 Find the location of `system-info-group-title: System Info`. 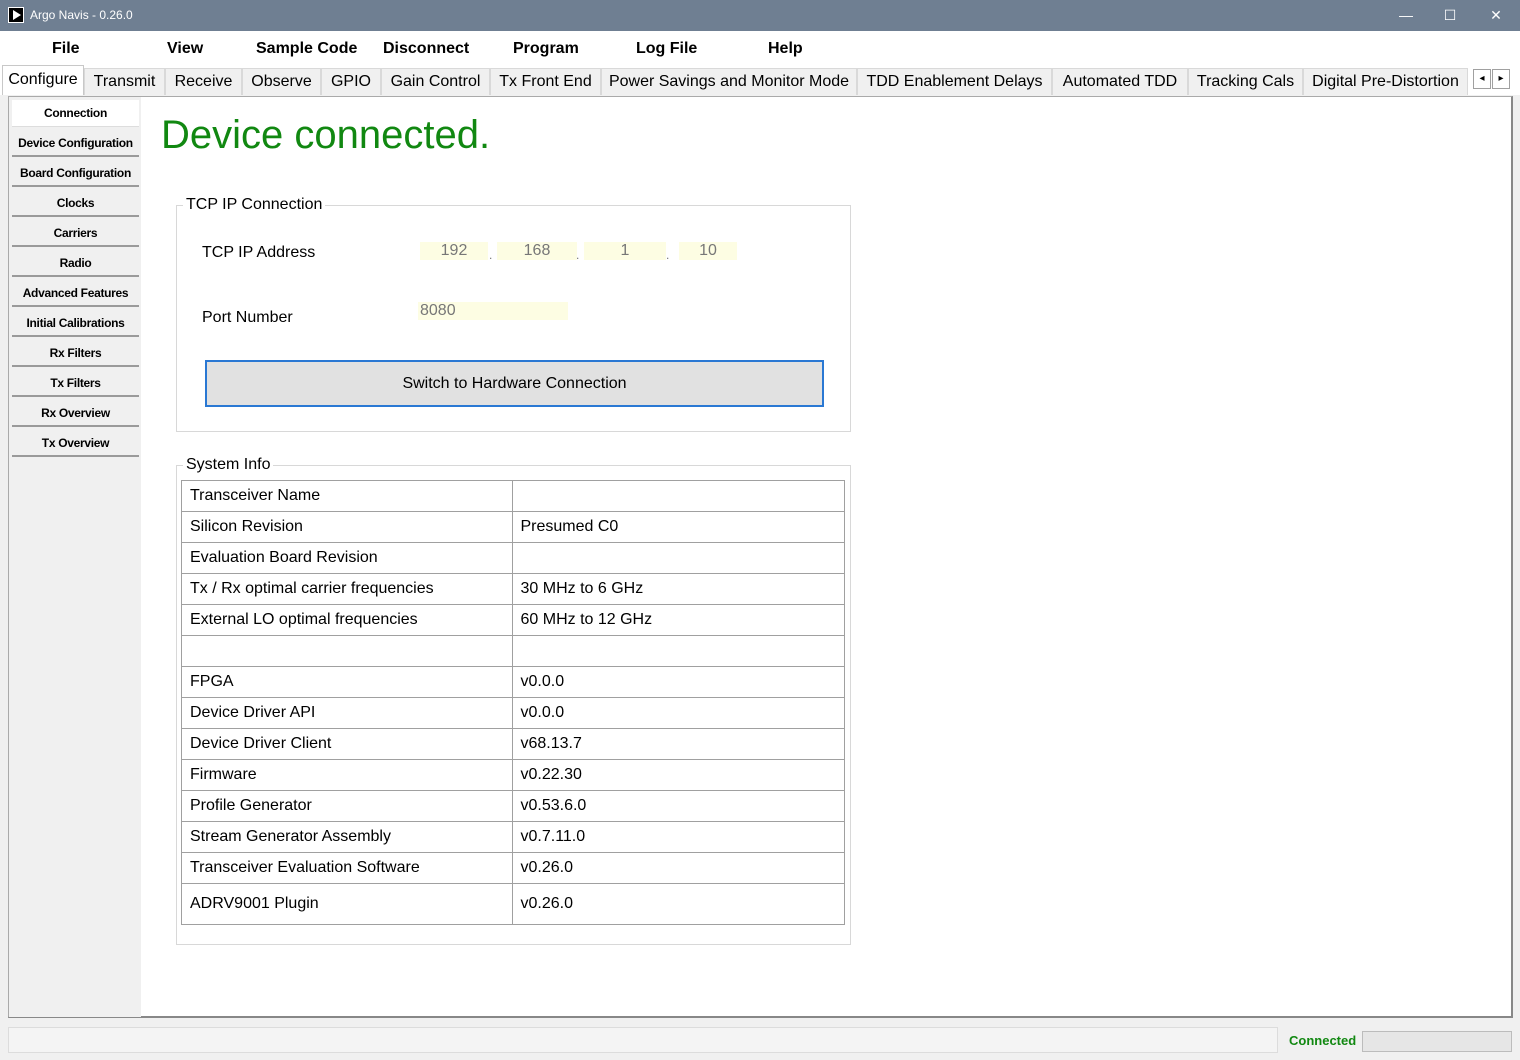

system-info-group-title: System Info is located at coordinates (228, 465).